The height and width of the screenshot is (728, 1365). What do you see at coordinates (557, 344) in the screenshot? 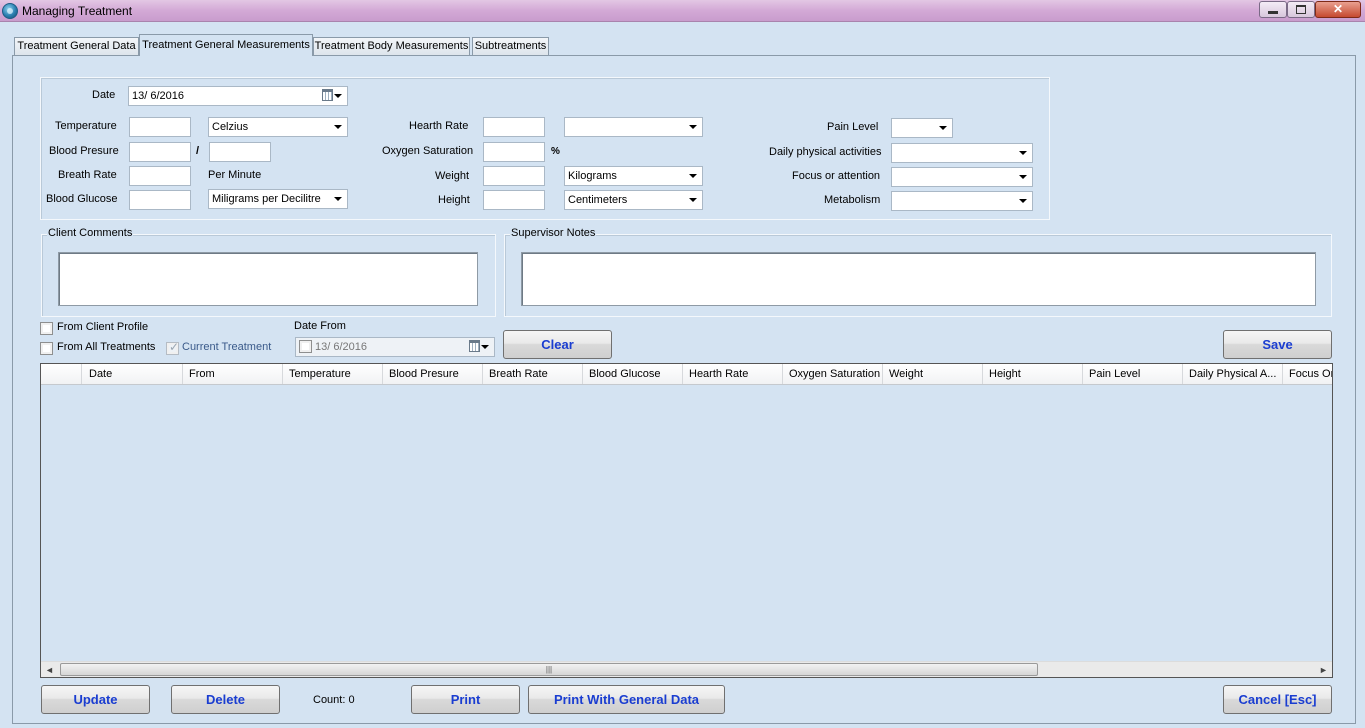
I see `clear-button: Clear` at bounding box center [557, 344].